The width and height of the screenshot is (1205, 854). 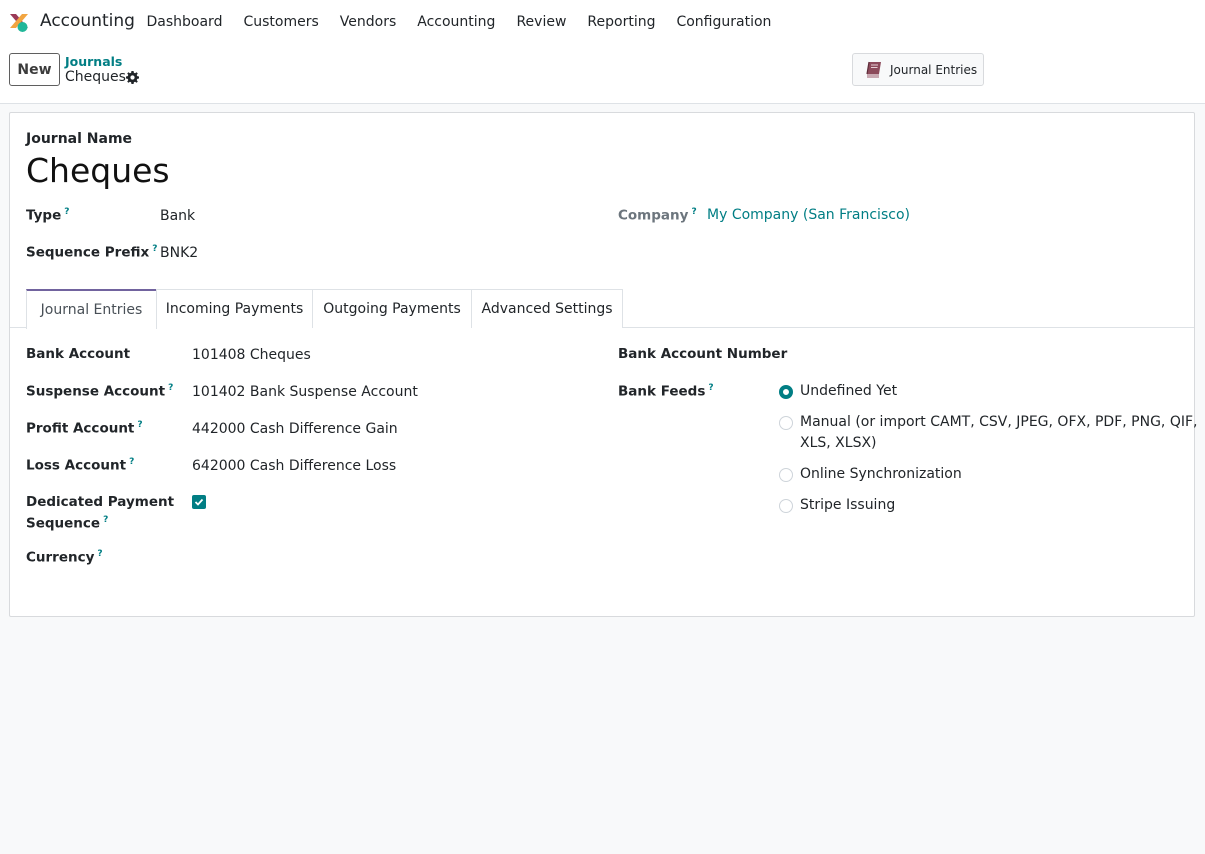 What do you see at coordinates (132, 77) in the screenshot?
I see `gear-icon` at bounding box center [132, 77].